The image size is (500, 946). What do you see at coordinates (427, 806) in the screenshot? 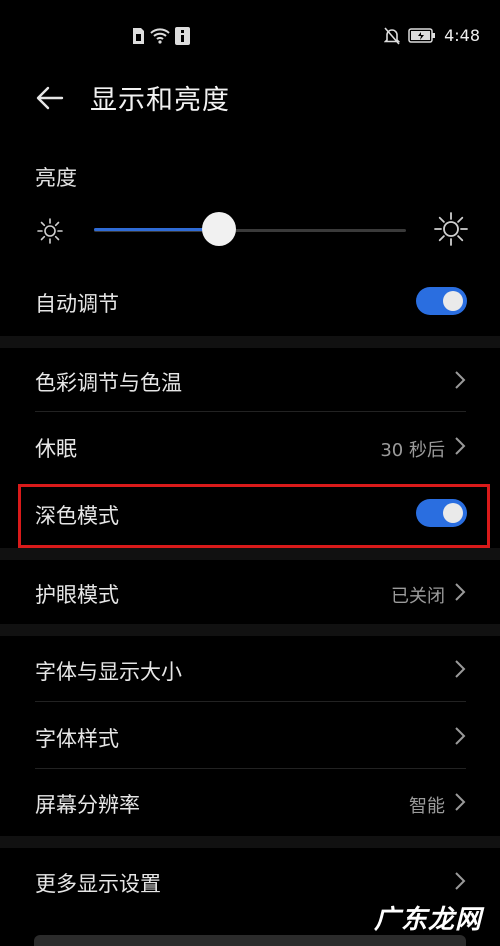
I see `resolution-value: 智能` at bounding box center [427, 806].